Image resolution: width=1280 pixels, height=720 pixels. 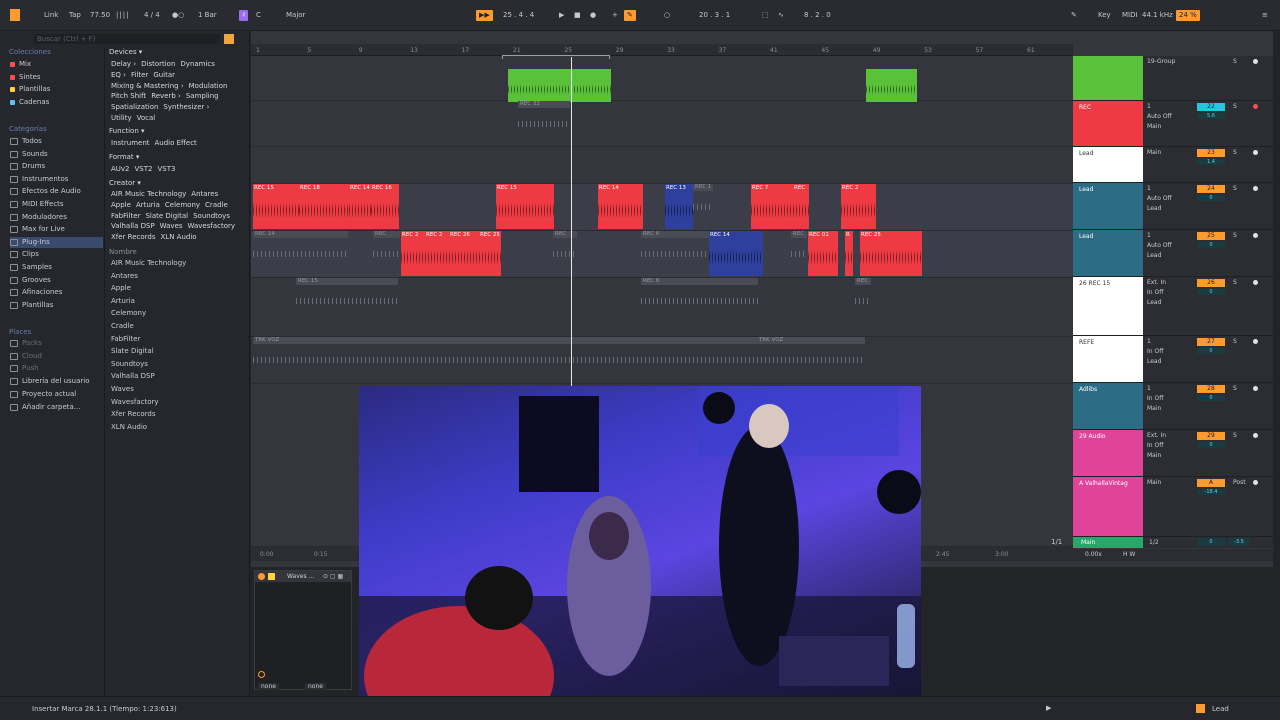 What do you see at coordinates (561, 15) in the screenshot?
I see `play-icon: ▶` at bounding box center [561, 15].